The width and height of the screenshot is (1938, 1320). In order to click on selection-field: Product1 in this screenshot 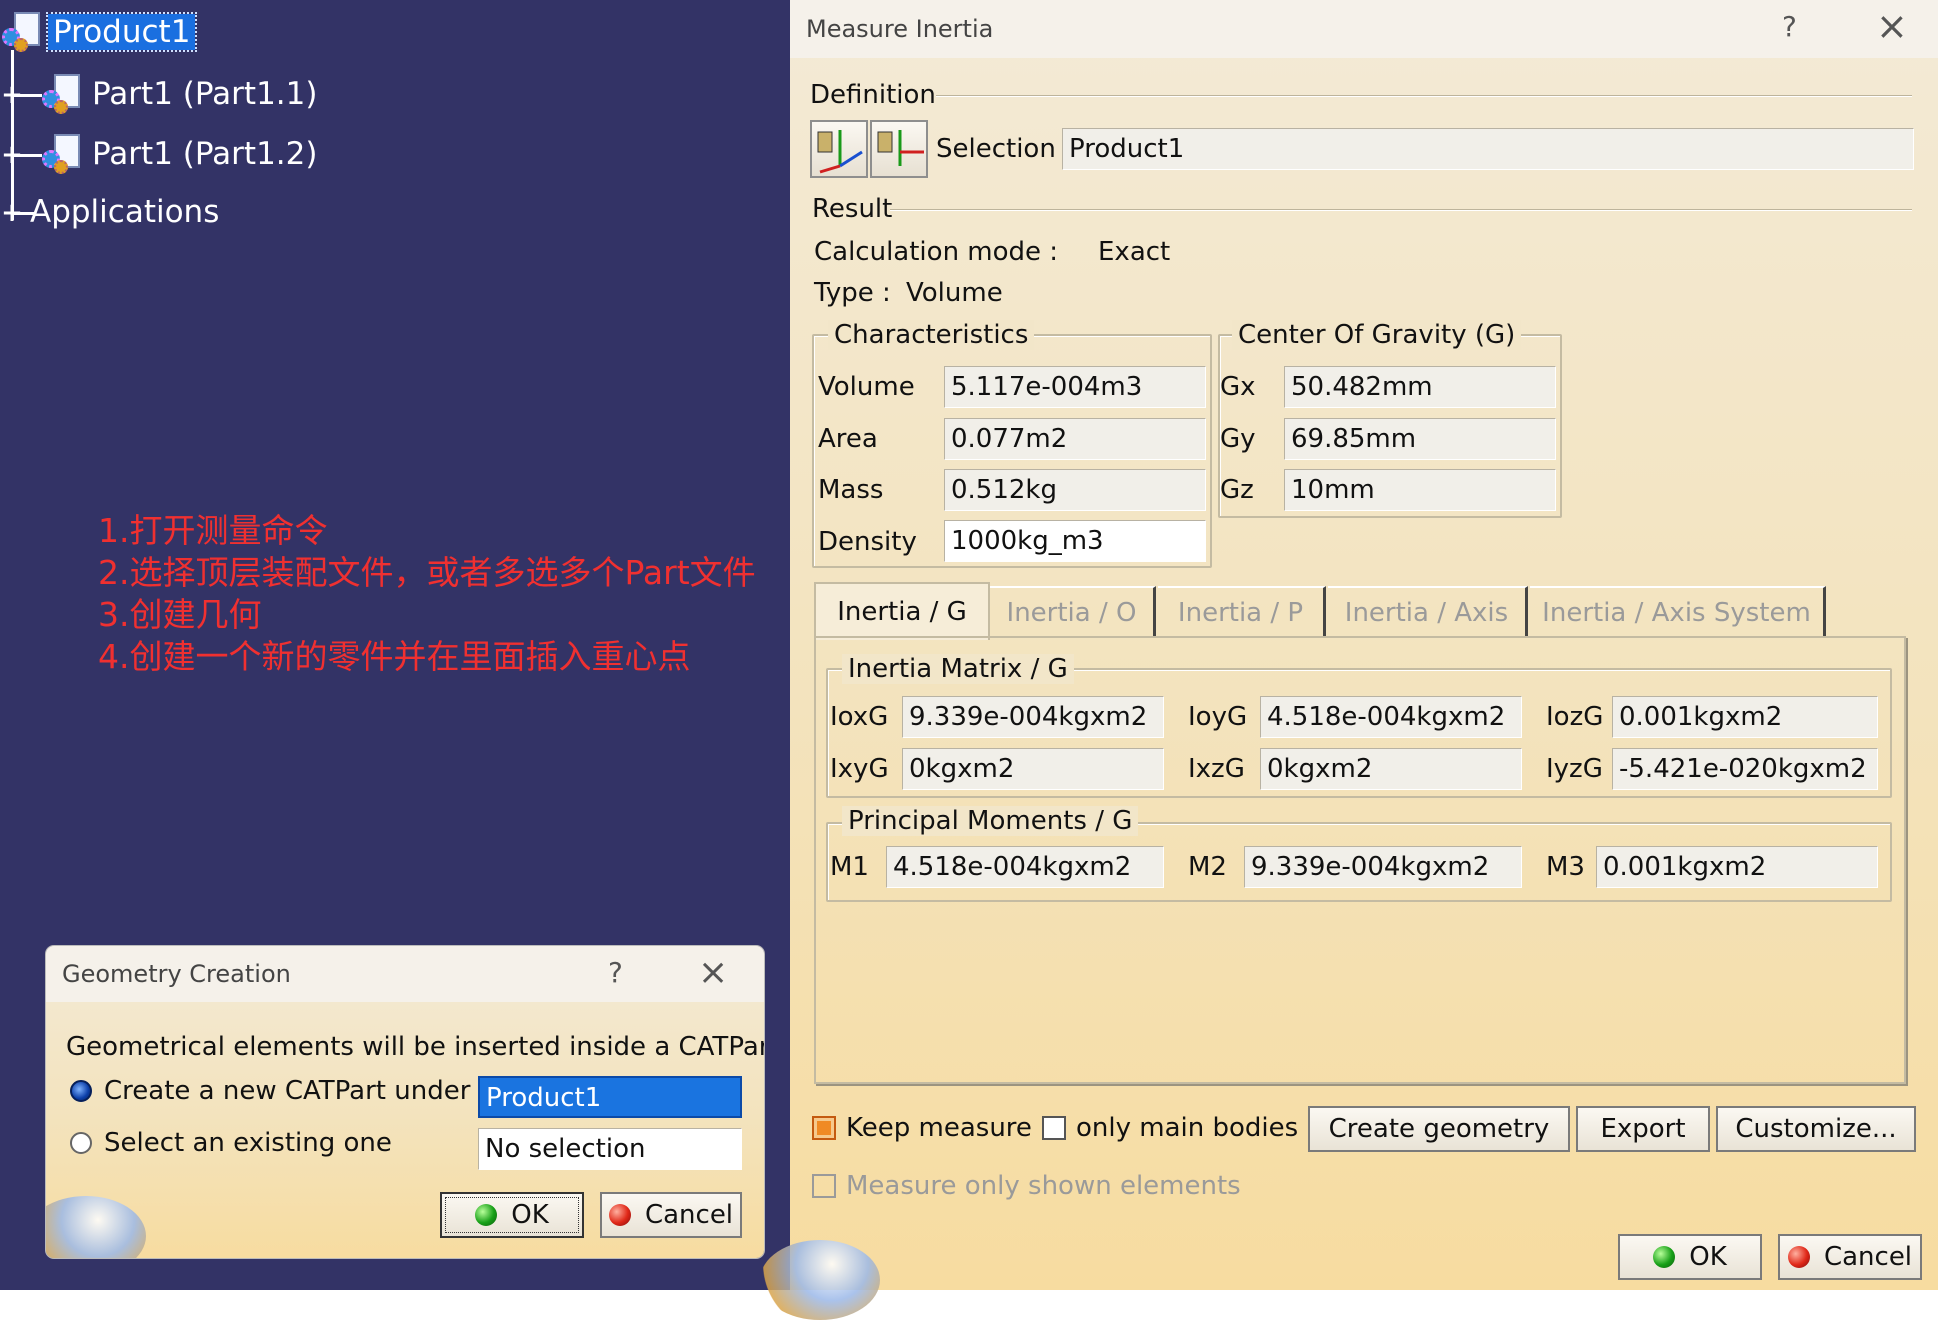, I will do `click(1488, 149)`.